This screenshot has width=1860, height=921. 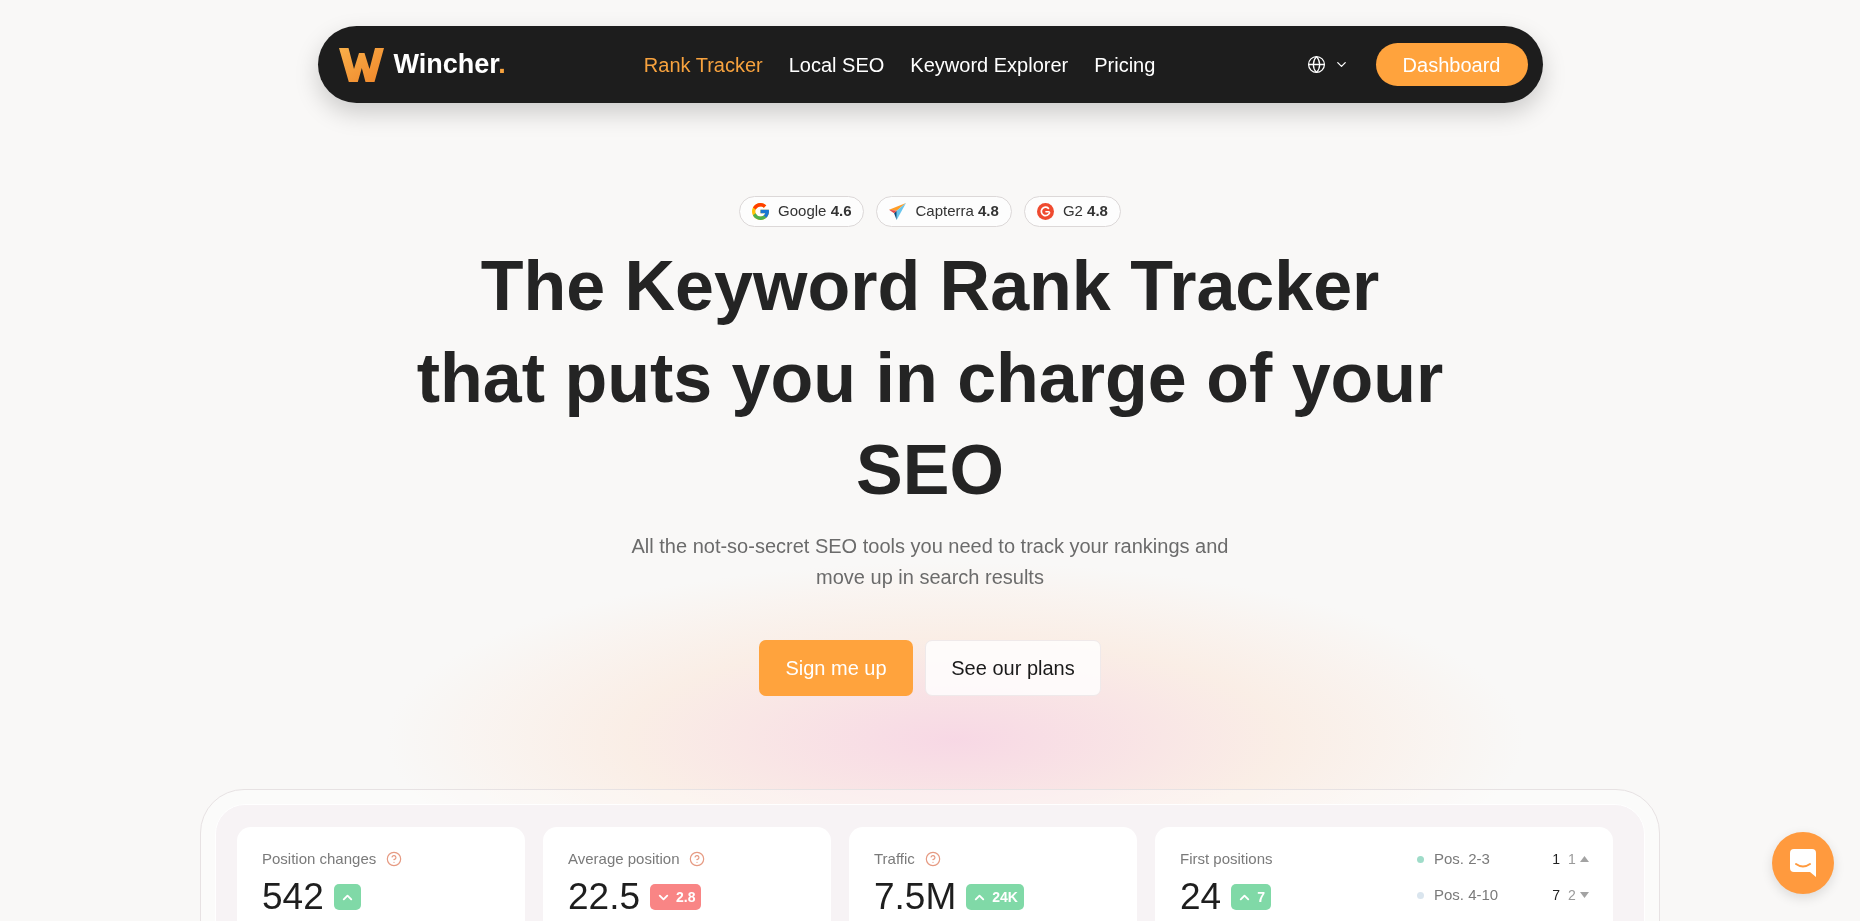 I want to click on stat-label: First positions, so click(x=1226, y=859).